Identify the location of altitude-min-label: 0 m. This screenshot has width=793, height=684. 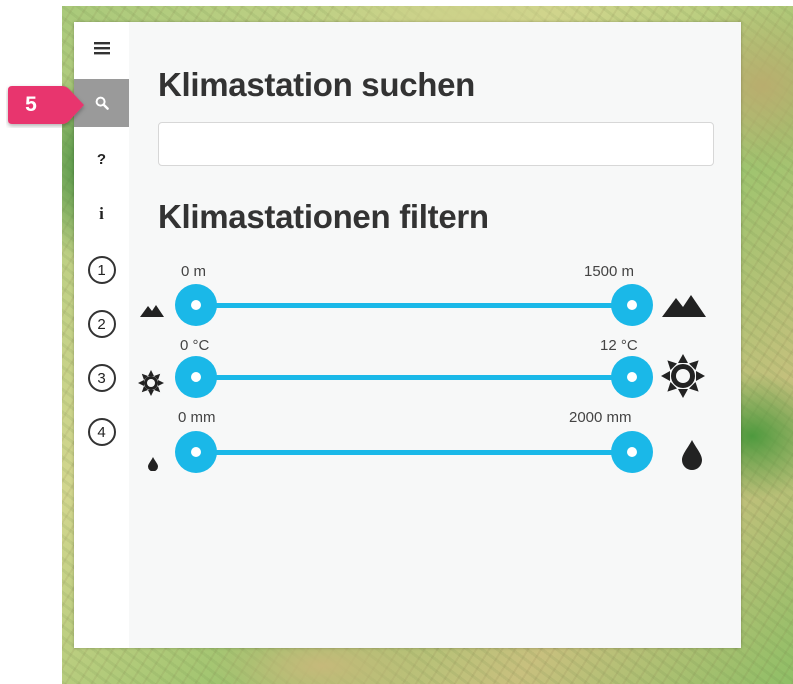
(194, 271).